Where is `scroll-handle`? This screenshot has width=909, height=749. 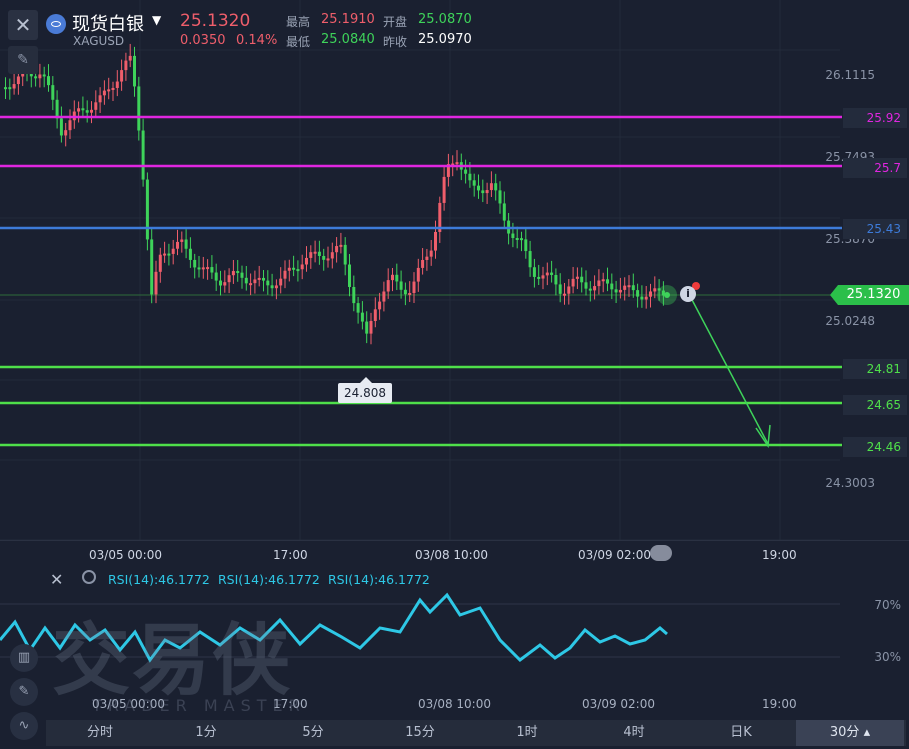
scroll-handle is located at coordinates (661, 553).